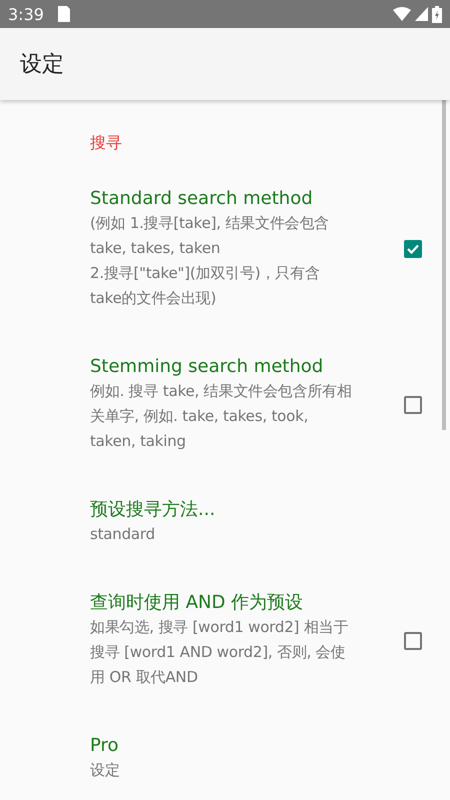  Describe the element at coordinates (247, 603) in the screenshot. I see `setting-title: 查询时使用 AND 作为预设` at that location.